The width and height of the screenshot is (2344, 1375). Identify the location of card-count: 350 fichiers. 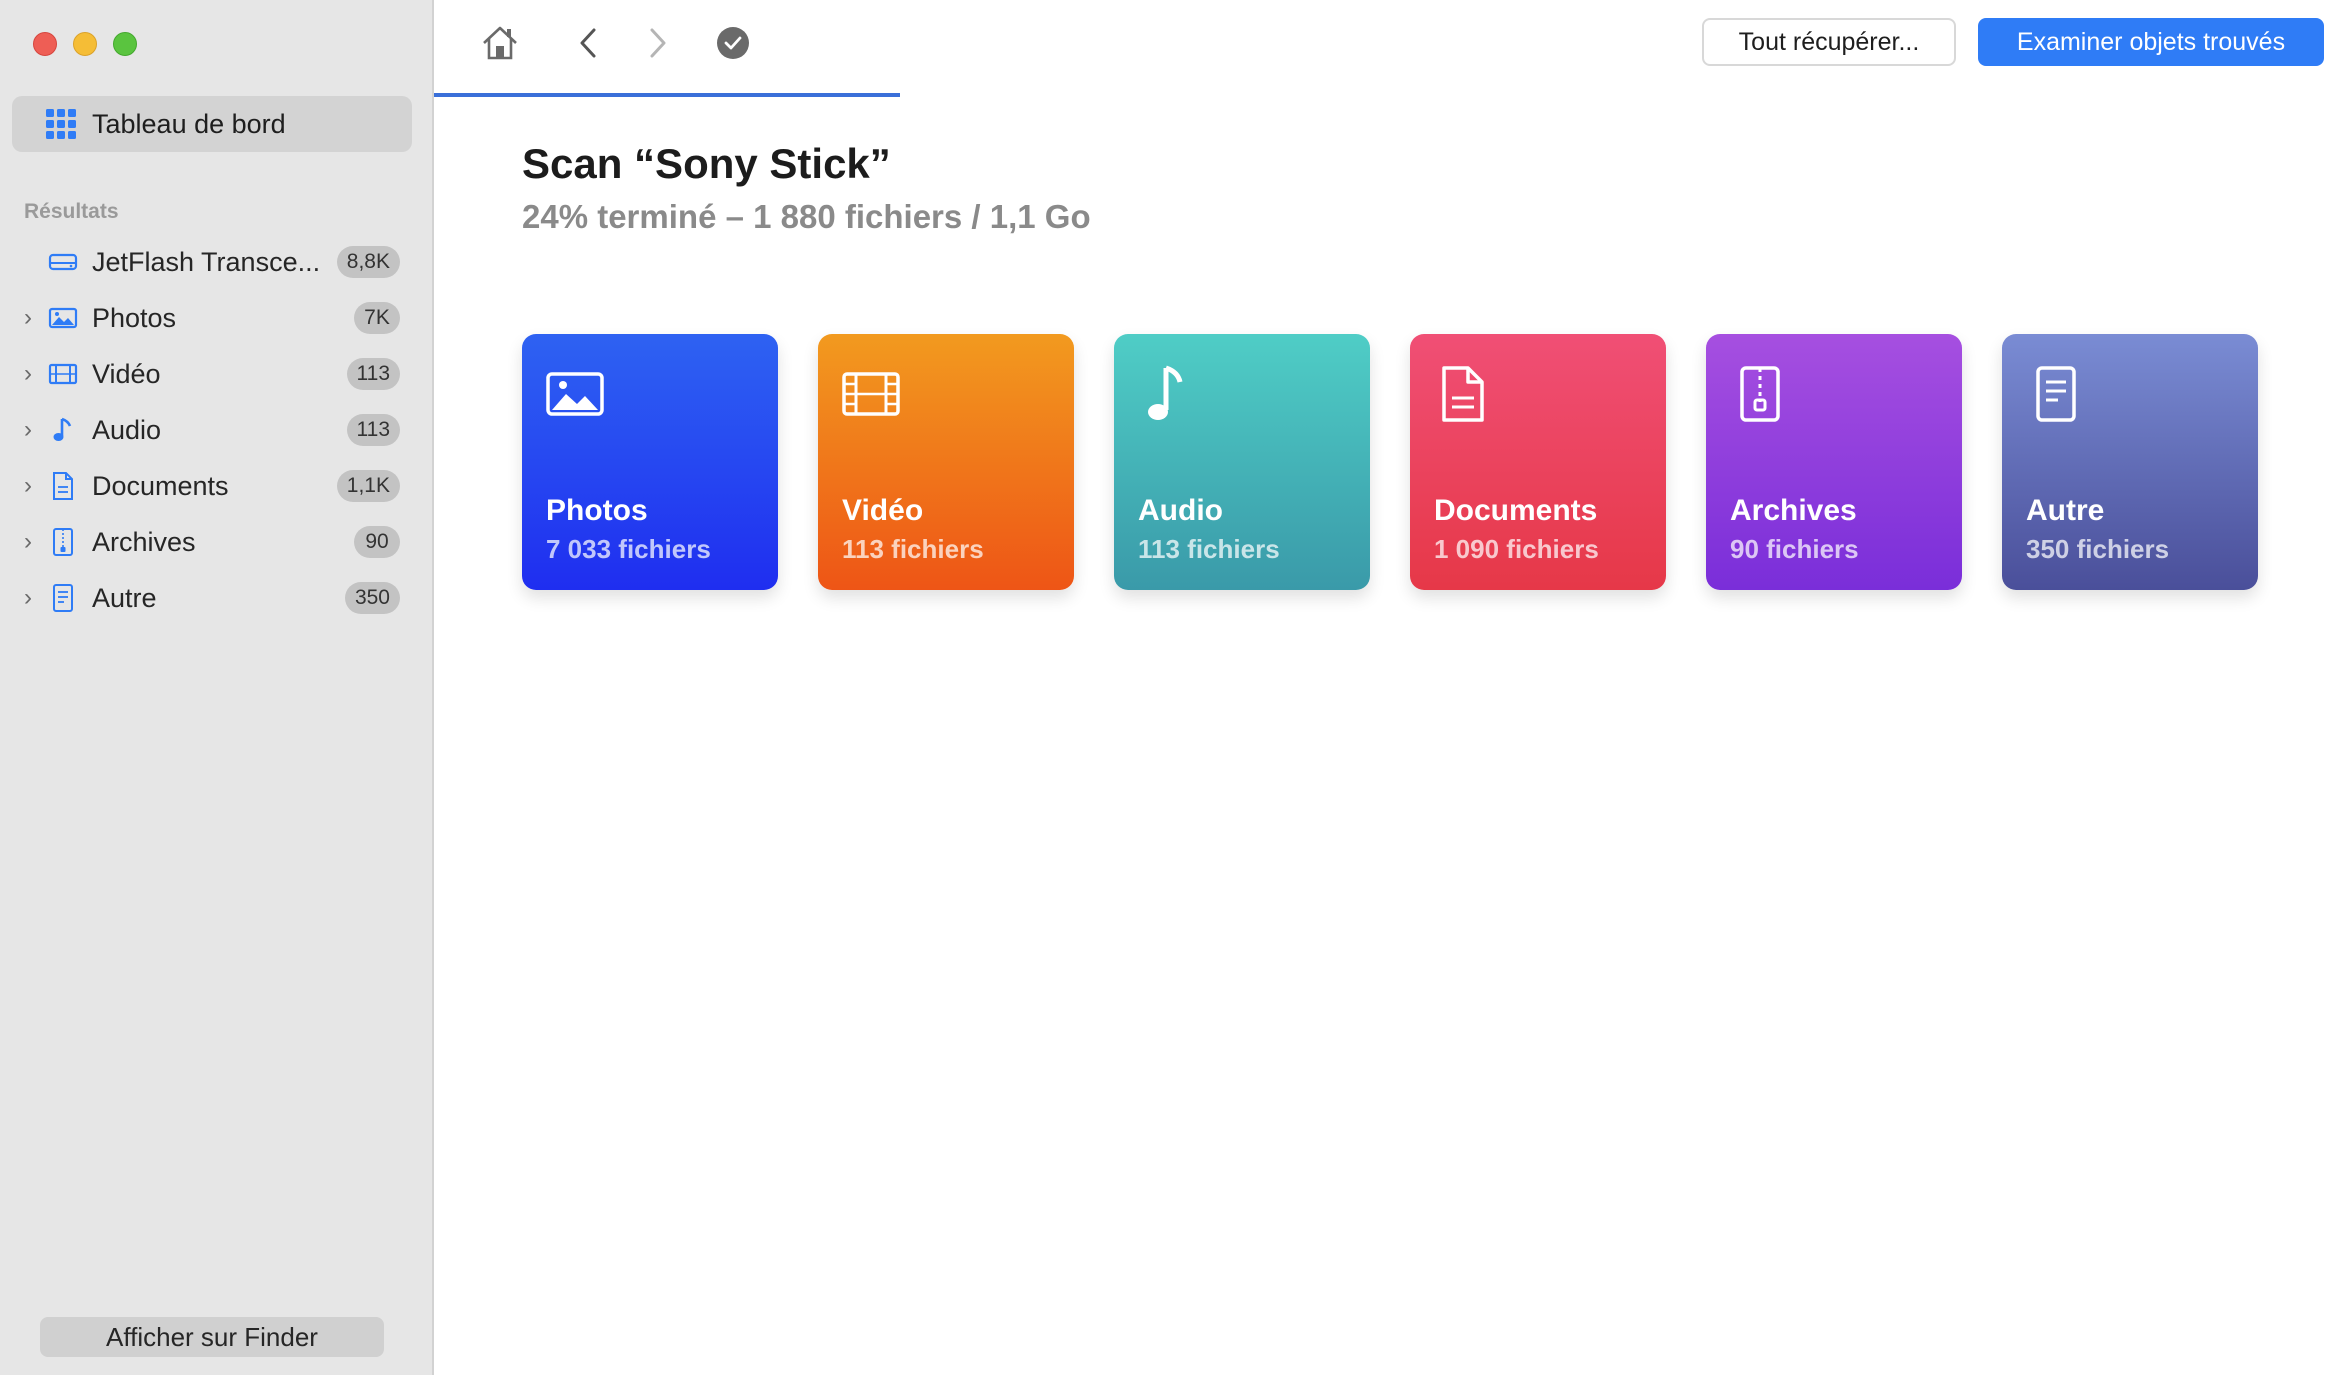
(2098, 549).